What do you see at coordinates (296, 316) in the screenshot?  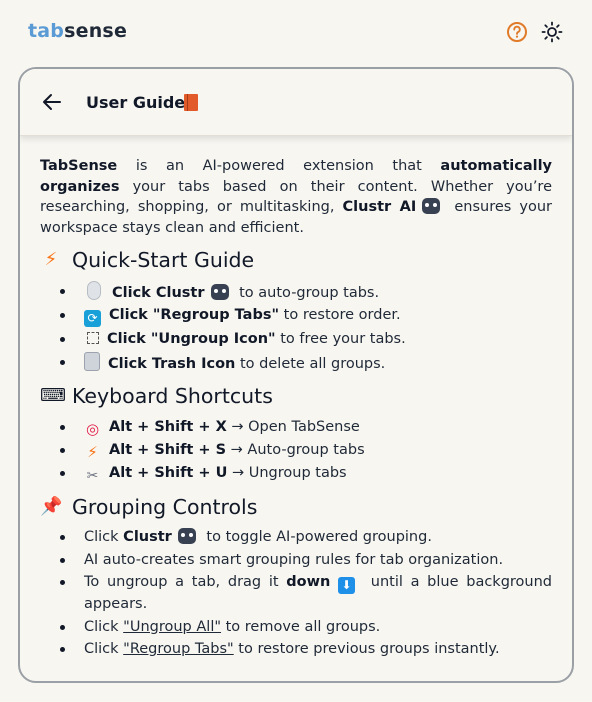 I see `list-item: ⟳ Click "Regroup Tabs" to restore order.` at bounding box center [296, 316].